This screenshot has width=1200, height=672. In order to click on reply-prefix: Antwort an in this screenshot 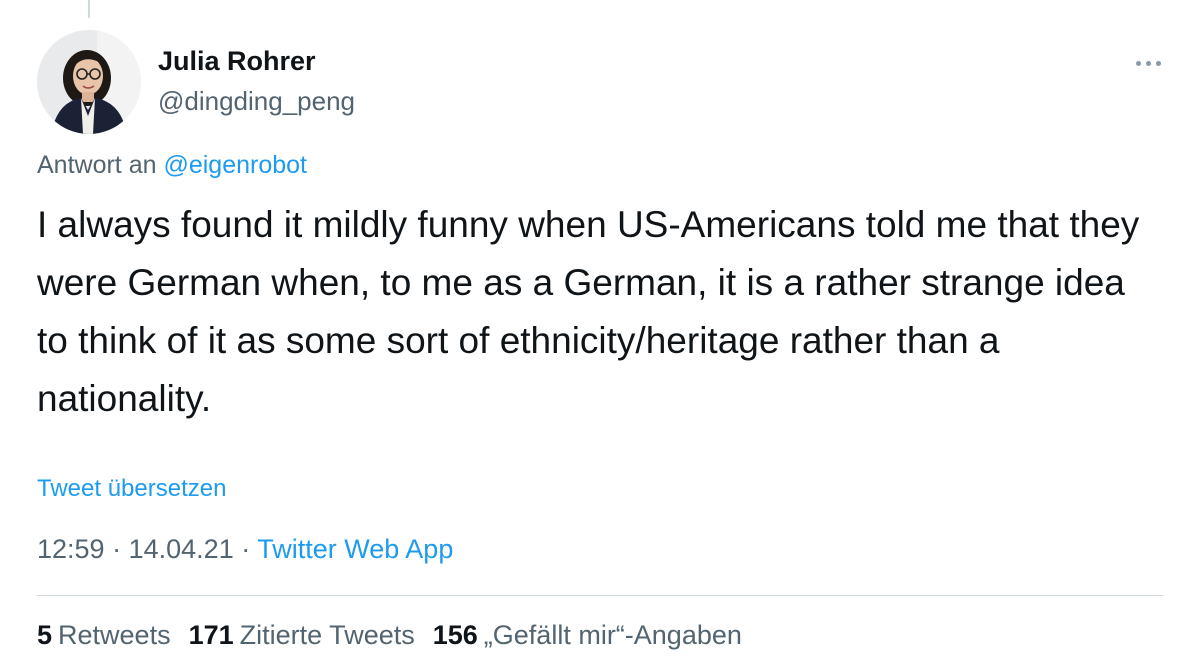, I will do `click(97, 165)`.